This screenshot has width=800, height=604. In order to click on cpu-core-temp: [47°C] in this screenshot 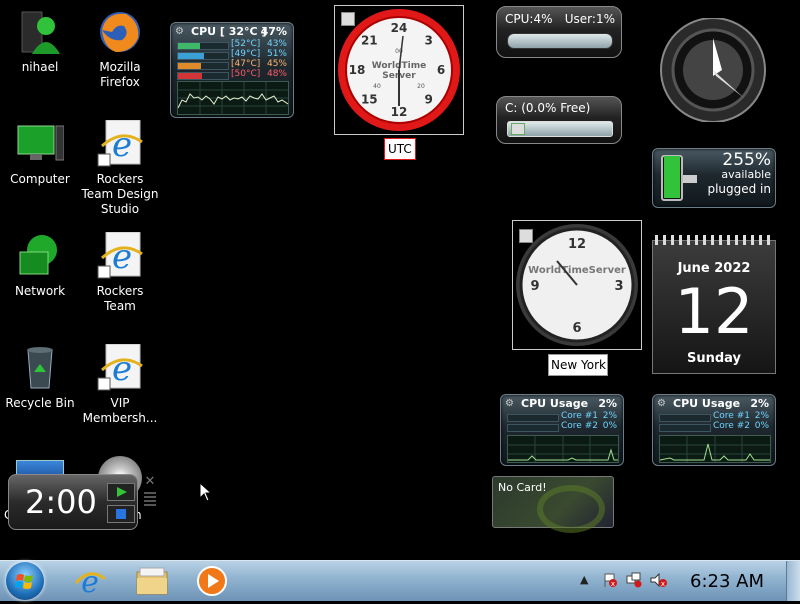, I will do `click(246, 64)`.